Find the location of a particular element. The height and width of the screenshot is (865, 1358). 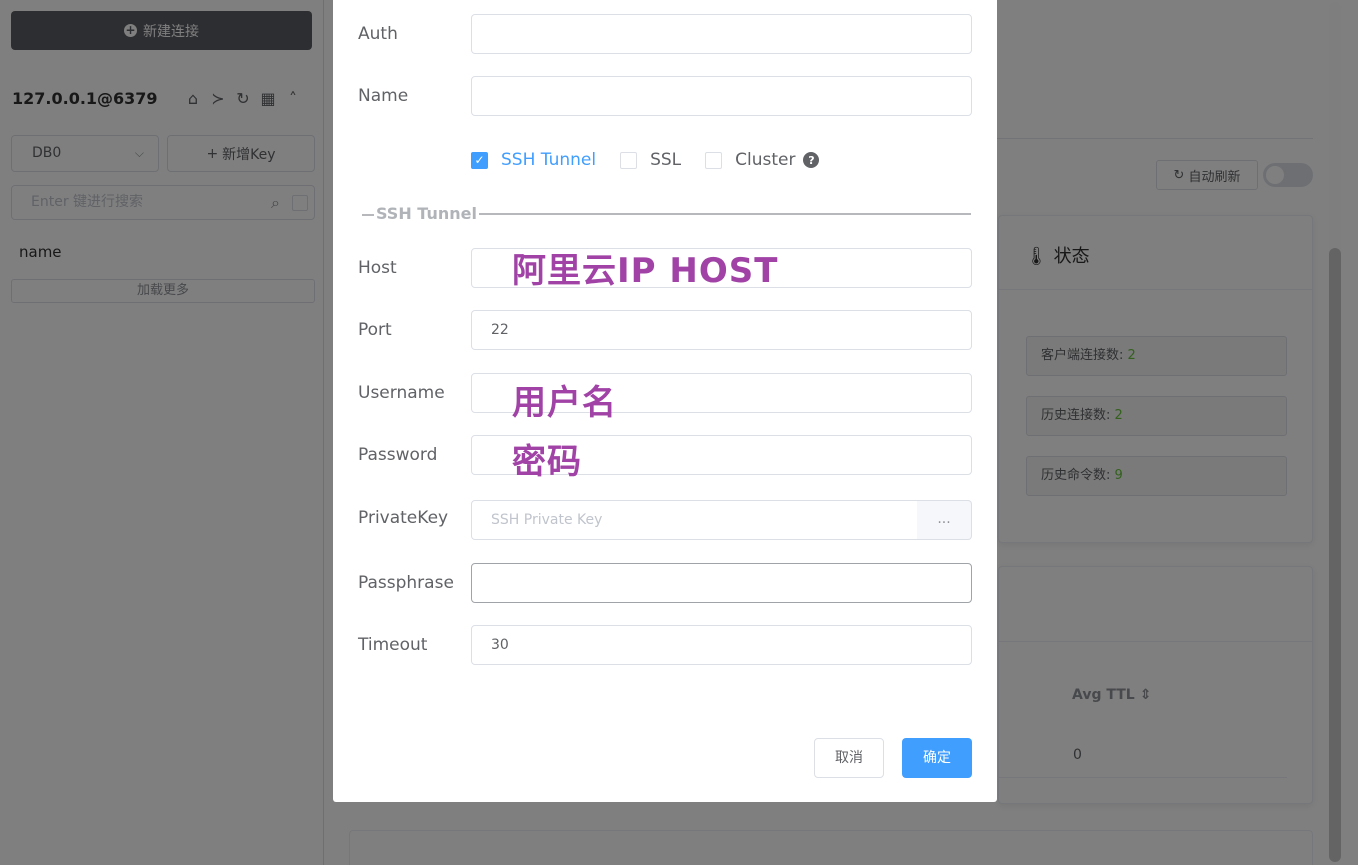

port-label: Port is located at coordinates (375, 330).